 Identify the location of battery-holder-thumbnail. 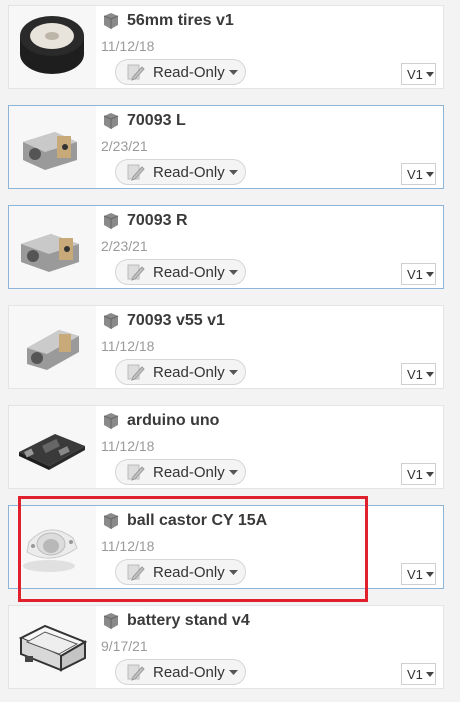
(52, 647).